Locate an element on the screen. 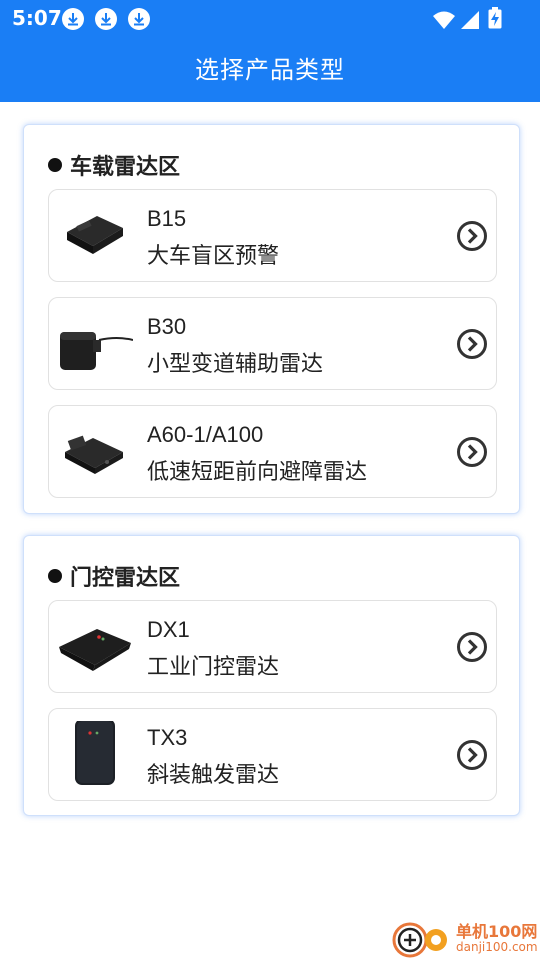 The height and width of the screenshot is (964, 540). app-header: 5:07 选择产品类型 is located at coordinates (270, 51).